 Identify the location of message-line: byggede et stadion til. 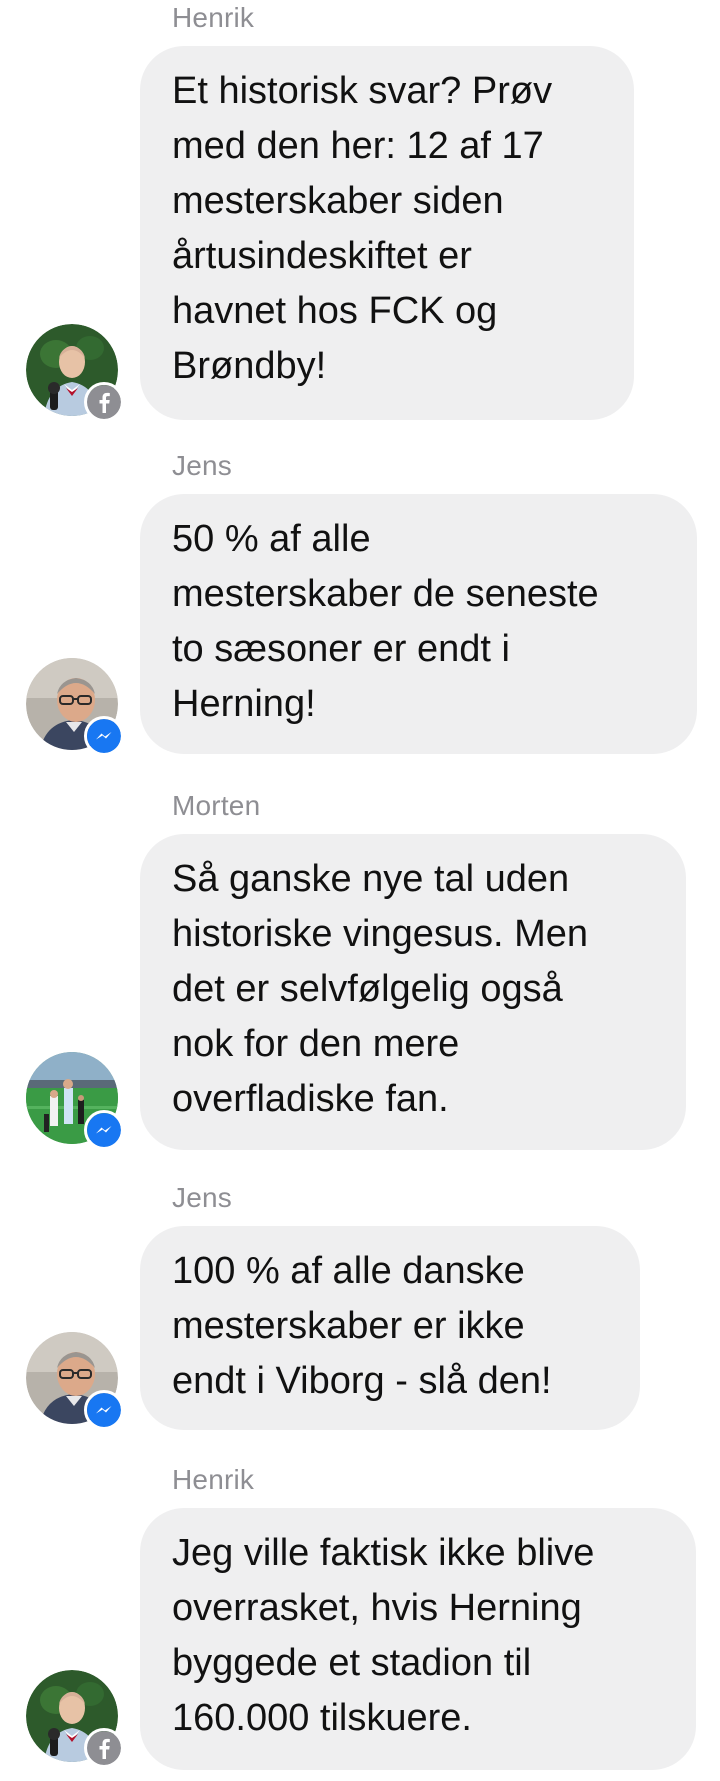
(352, 1663).